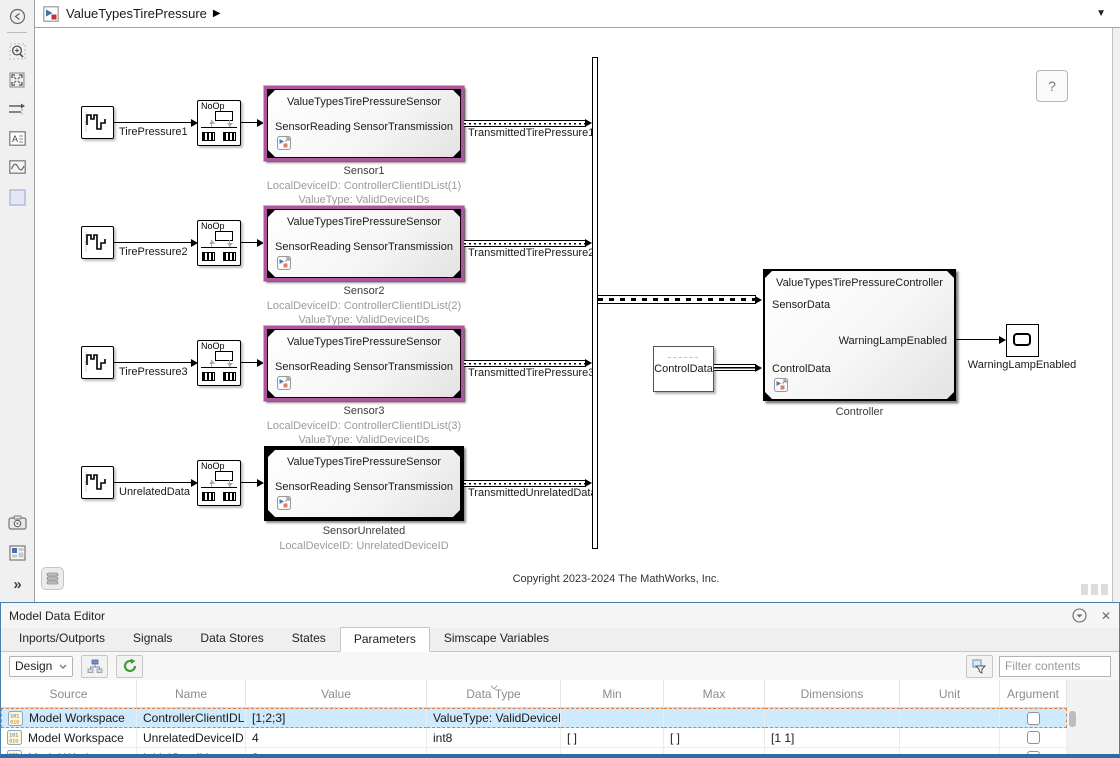 The height and width of the screenshot is (758, 1120). What do you see at coordinates (950, 694) in the screenshot?
I see `column-header-unit: Unit` at bounding box center [950, 694].